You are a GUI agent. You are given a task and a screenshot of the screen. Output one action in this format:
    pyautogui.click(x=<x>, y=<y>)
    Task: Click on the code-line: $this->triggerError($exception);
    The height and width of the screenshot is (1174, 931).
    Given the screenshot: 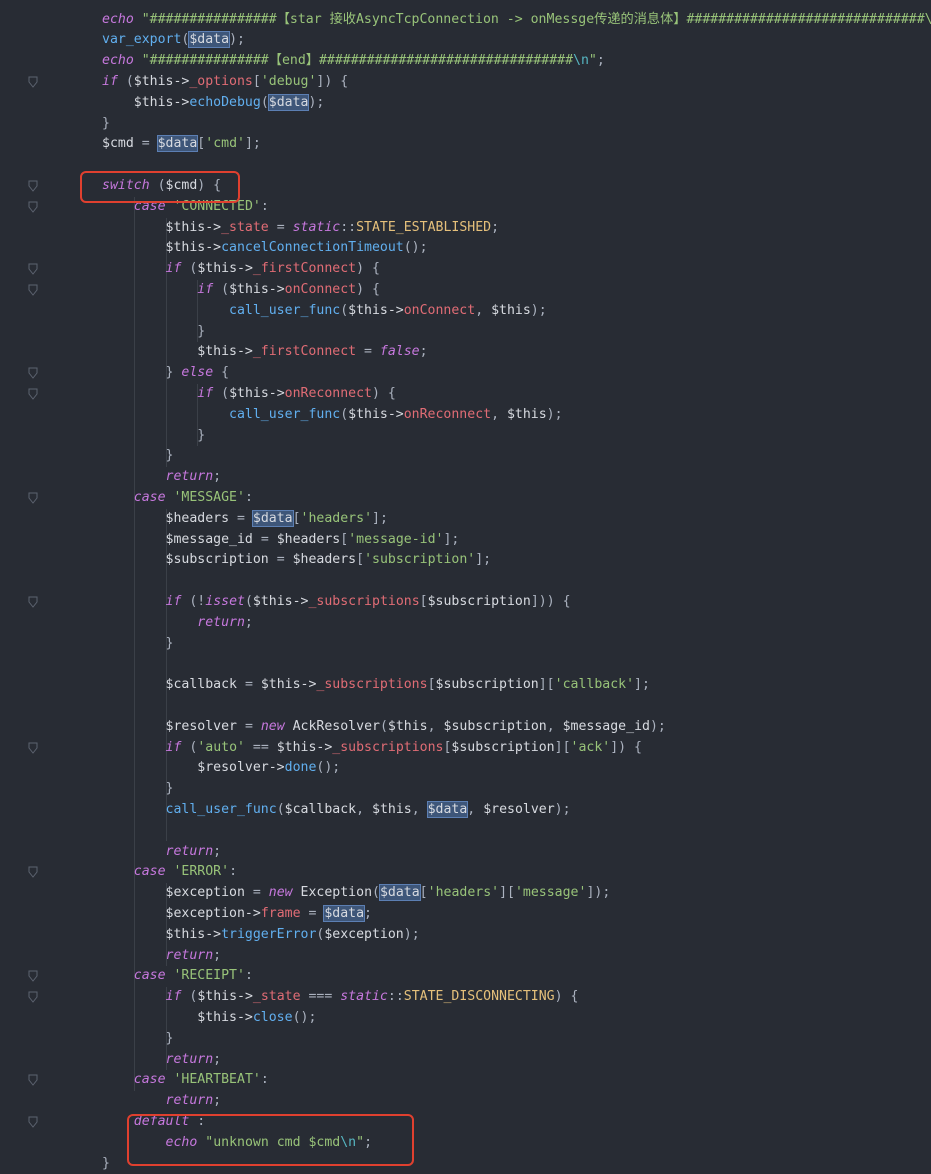 What is the action you would take?
    pyautogui.click(x=261, y=935)
    